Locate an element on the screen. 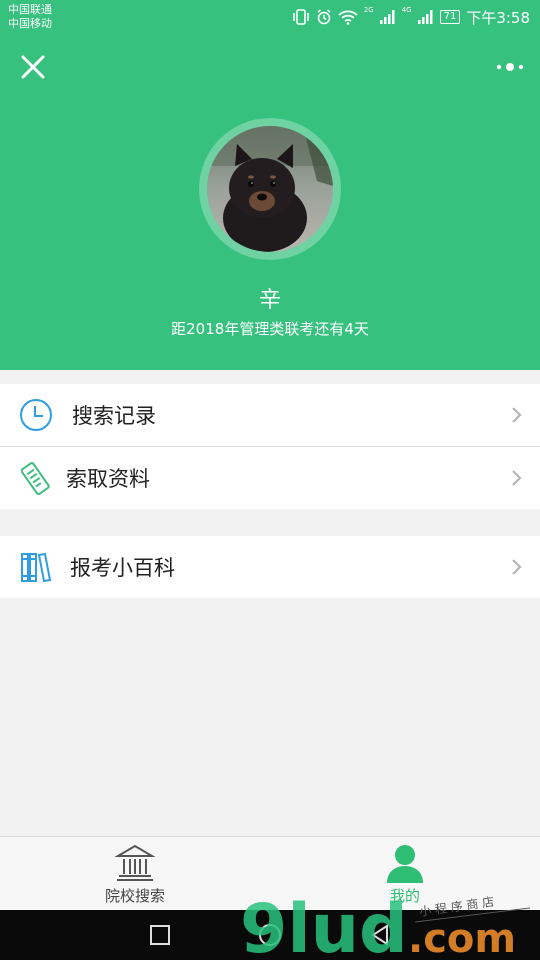 The height and width of the screenshot is (960, 540). menu-label-search-history: 搜索记录 is located at coordinates (114, 416).